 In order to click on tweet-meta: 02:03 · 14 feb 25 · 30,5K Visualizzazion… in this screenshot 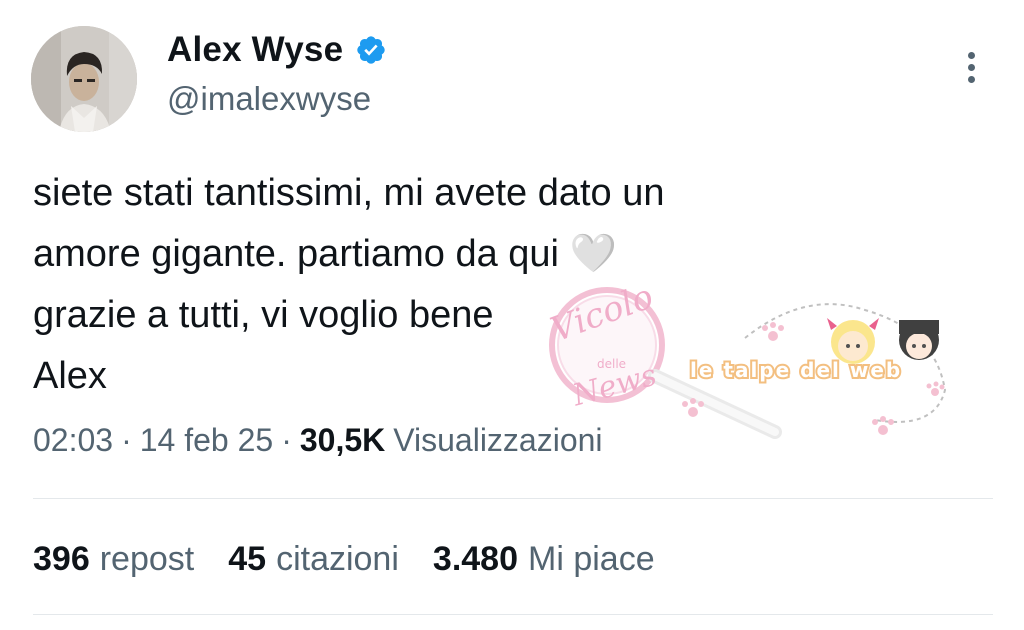, I will do `click(318, 440)`.